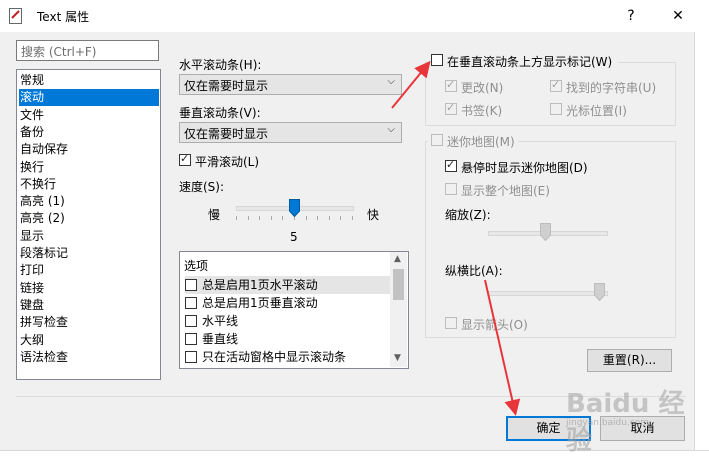  Describe the element at coordinates (502, 347) in the screenshot. I see `annotation-arrow-ok` at that location.